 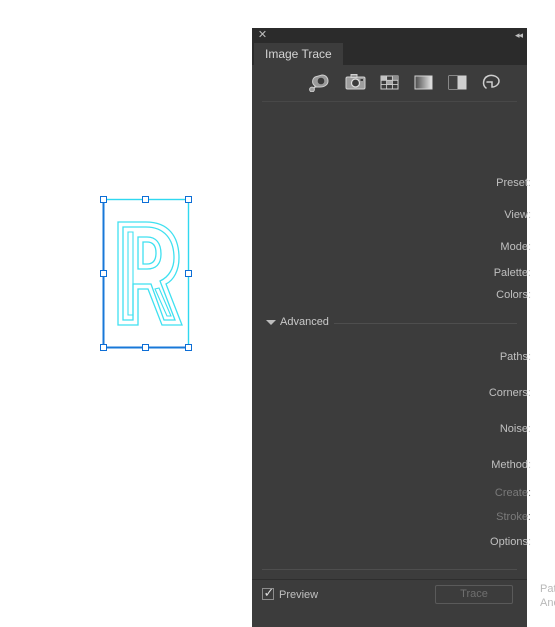 I want to click on auto-color-icon, so click(x=319, y=83).